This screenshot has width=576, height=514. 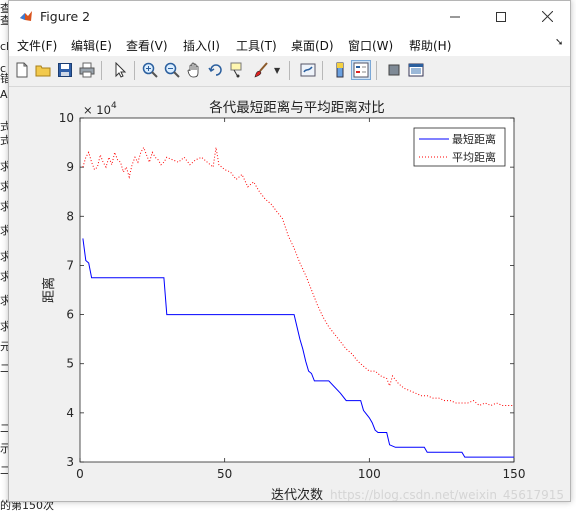 I want to click on minimize-button, so click(x=455, y=16).